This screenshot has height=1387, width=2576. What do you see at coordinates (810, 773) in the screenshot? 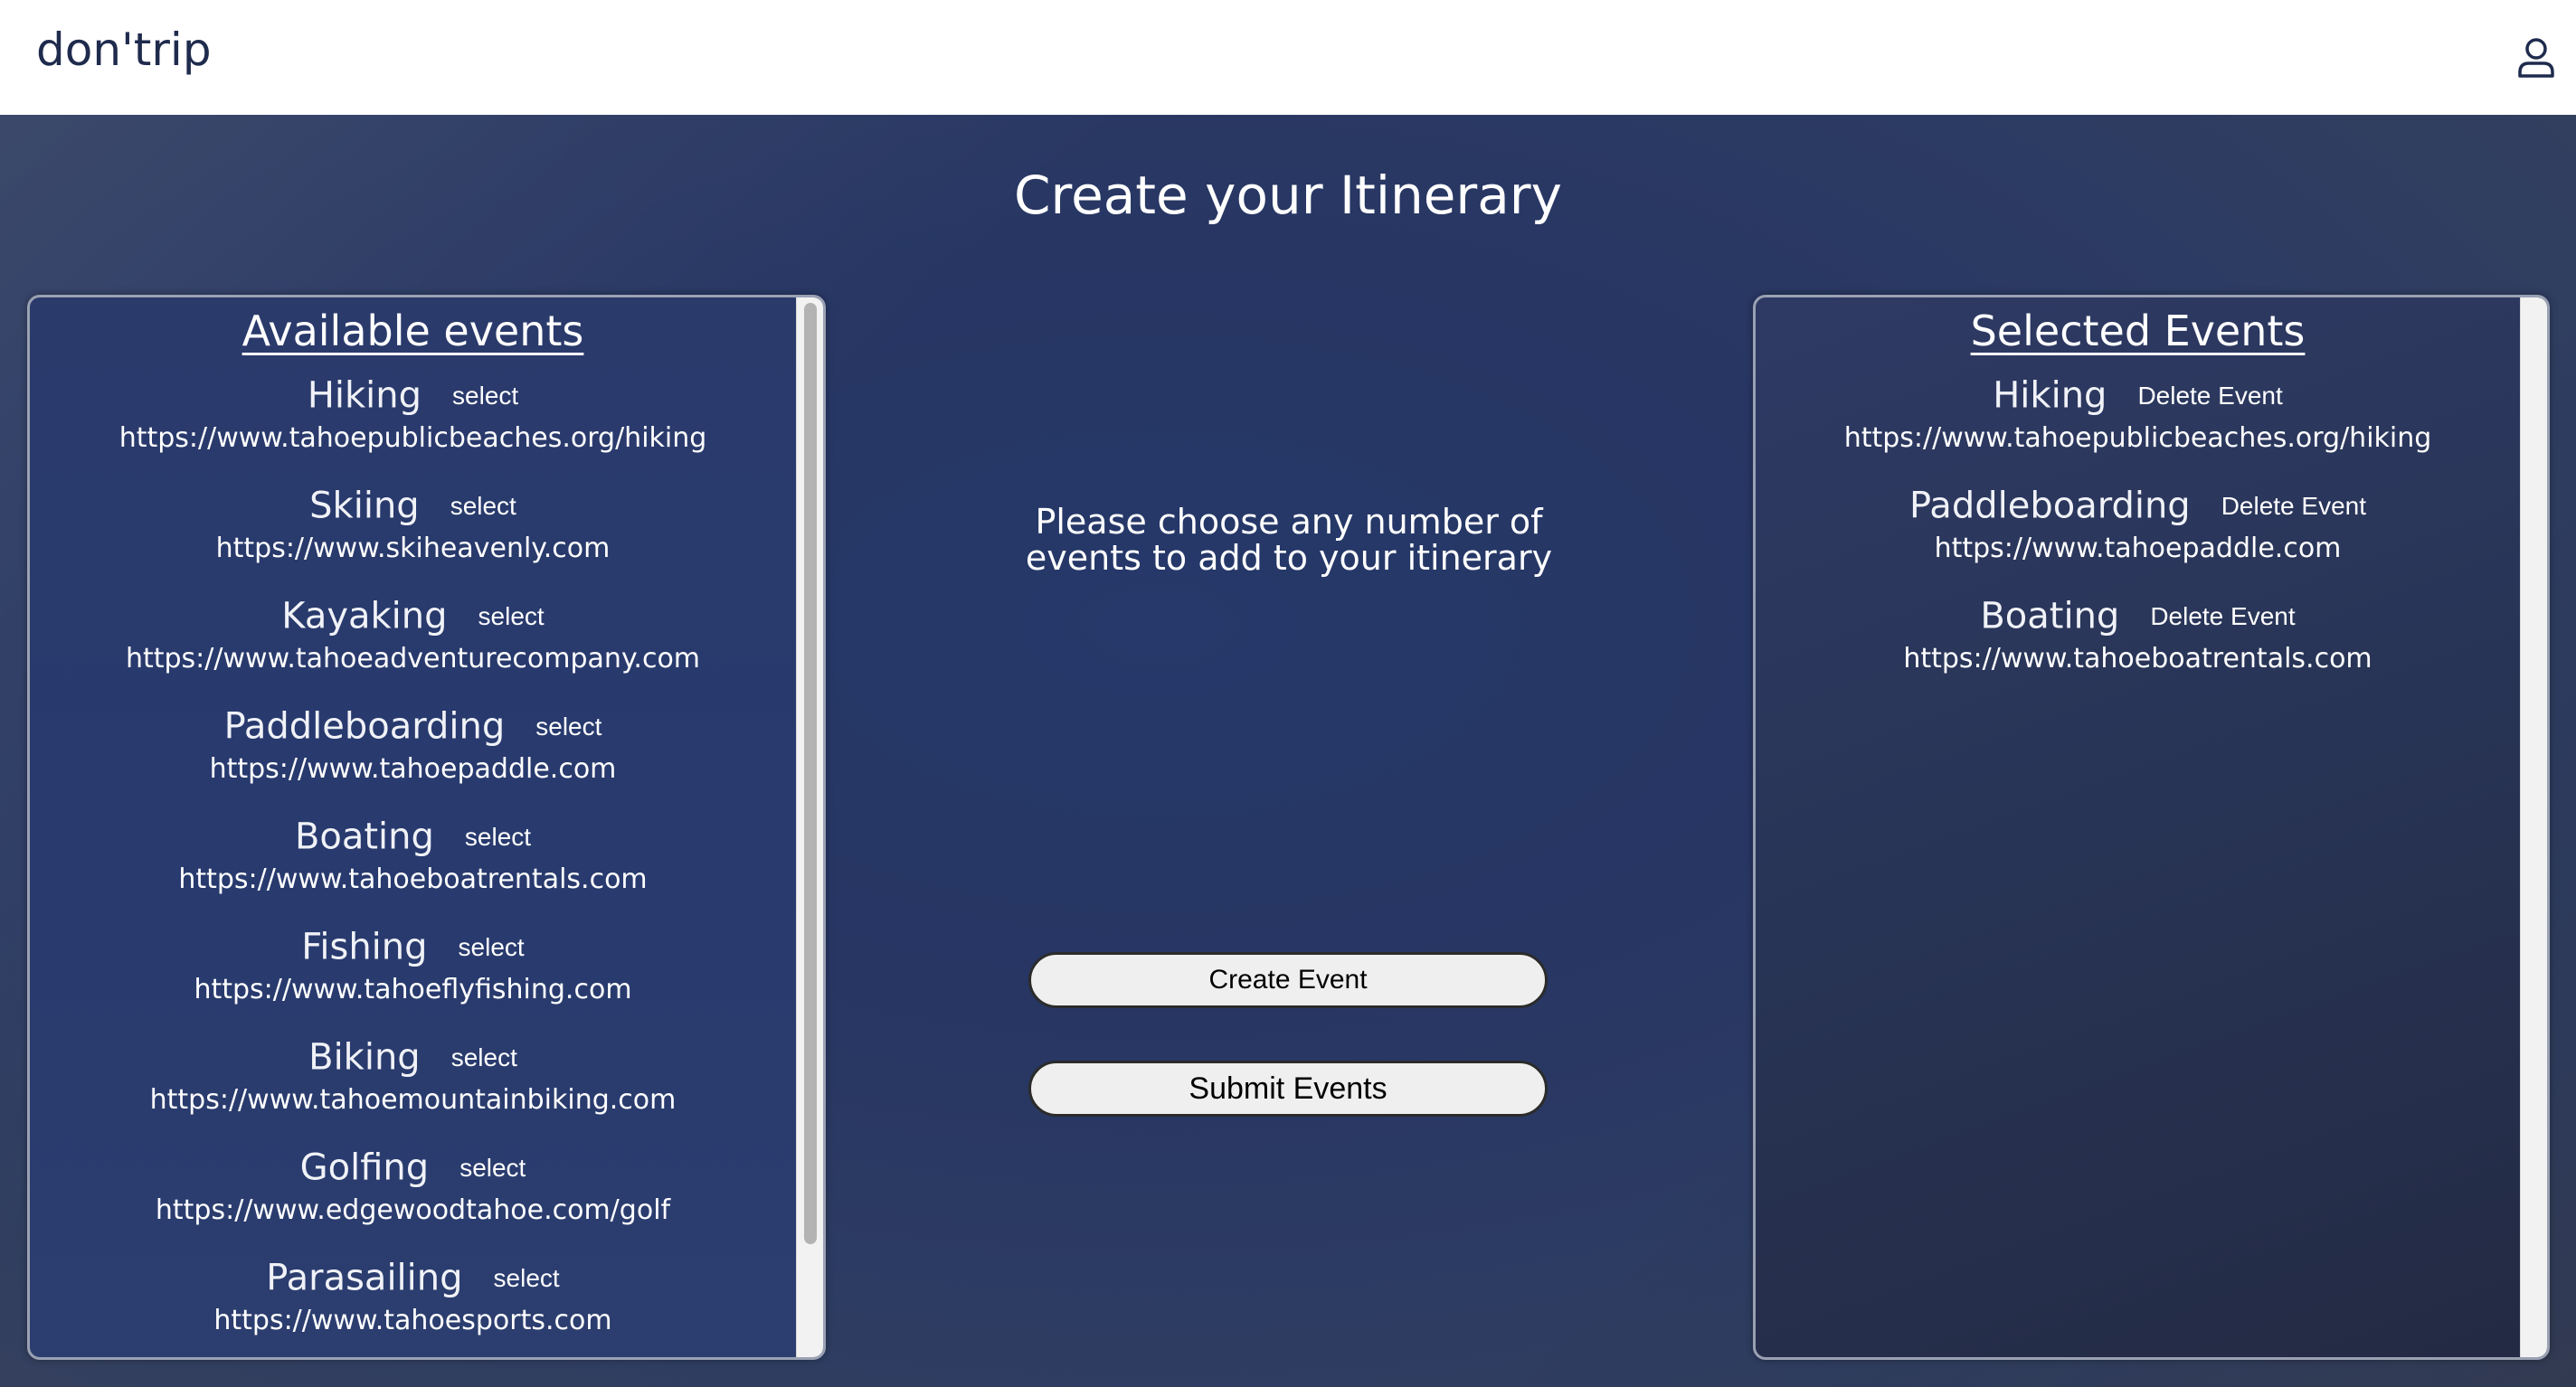
I see `scrollbar-thumb` at bounding box center [810, 773].